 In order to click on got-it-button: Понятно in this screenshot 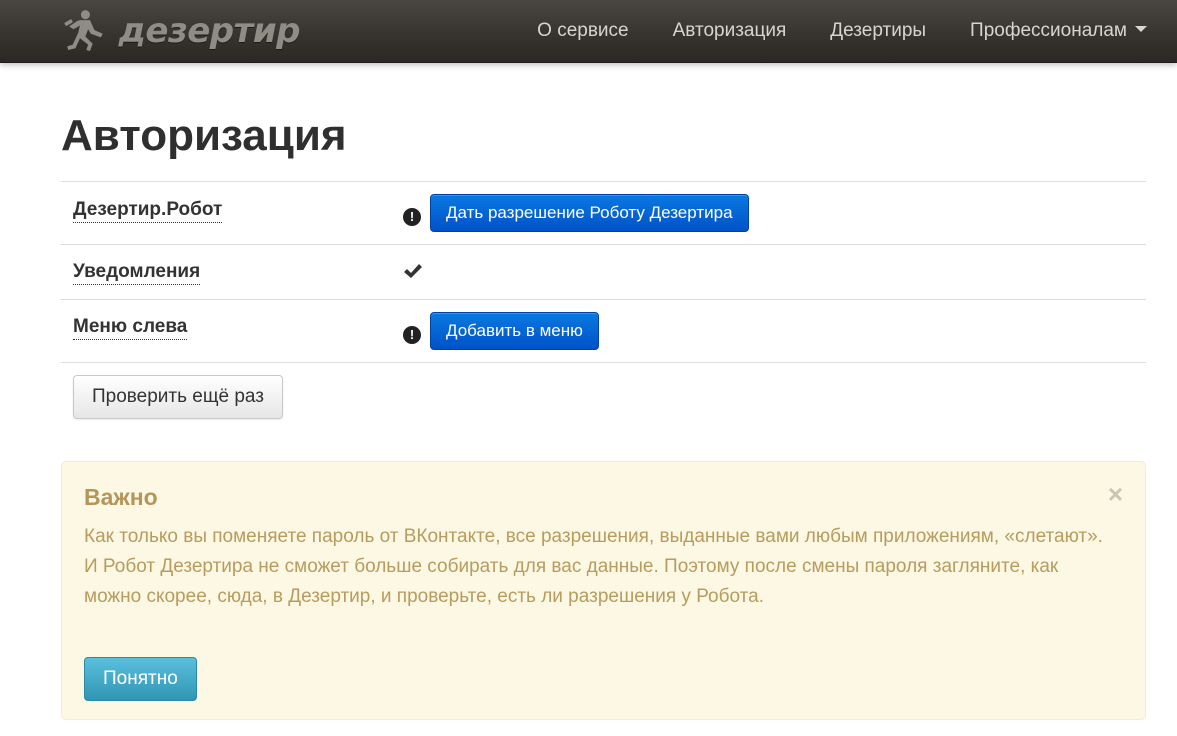, I will do `click(140, 679)`.